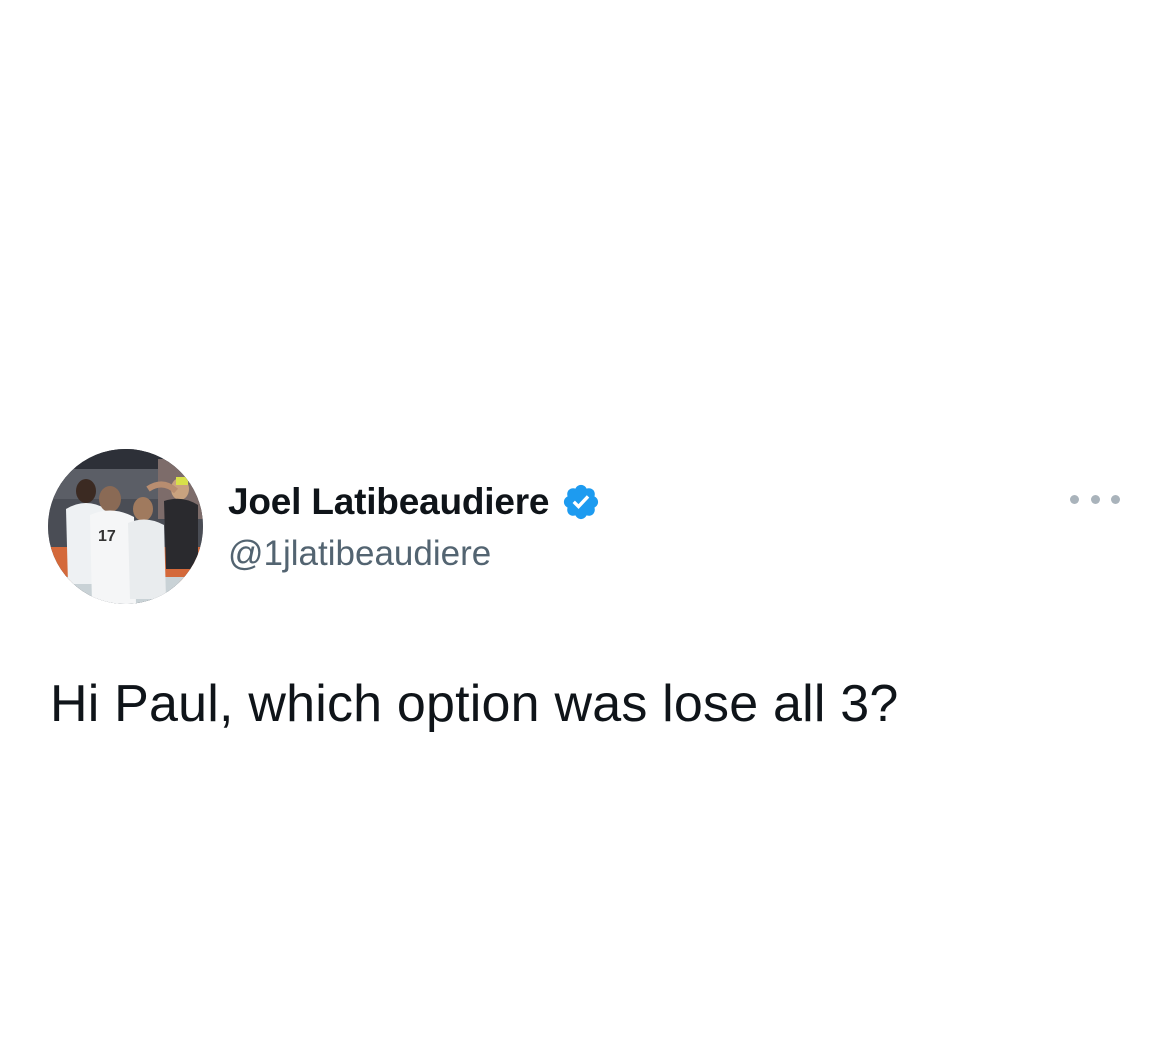 The width and height of the screenshot is (1170, 1051). Describe the element at coordinates (474, 704) in the screenshot. I see `tweet-text: Hi Paul, which option was lose all 3?` at that location.